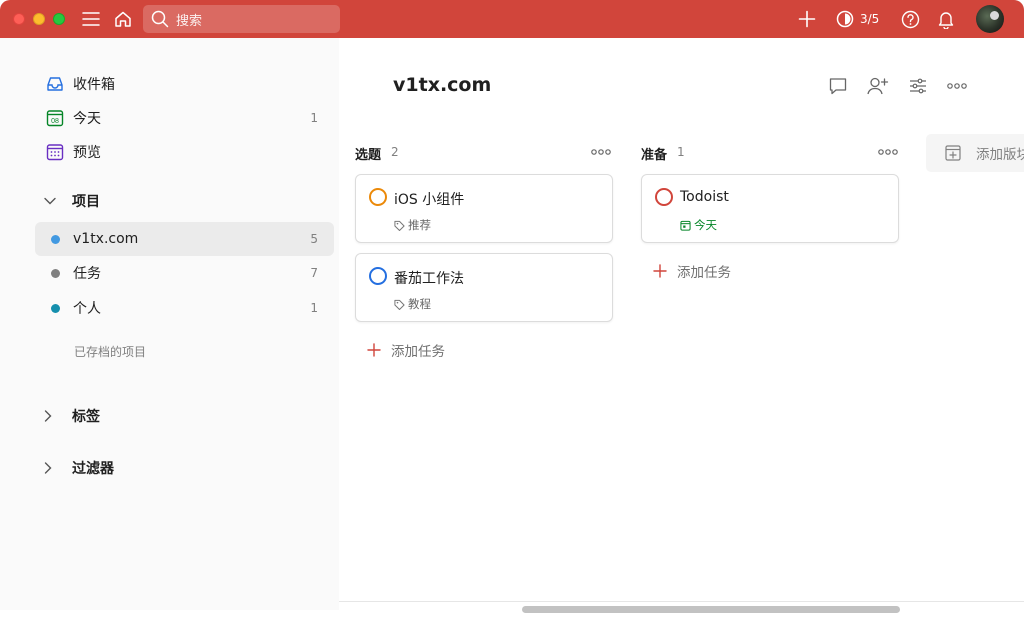 This screenshot has height=617, width=1024. What do you see at coordinates (169, 613) in the screenshot?
I see `sidebar-bottom-strip` at bounding box center [169, 613].